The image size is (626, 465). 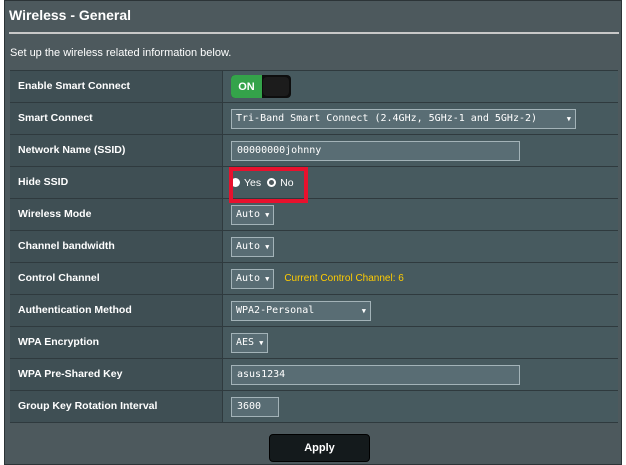 I want to click on authentication-method-label: Authentication Method, so click(x=116, y=310).